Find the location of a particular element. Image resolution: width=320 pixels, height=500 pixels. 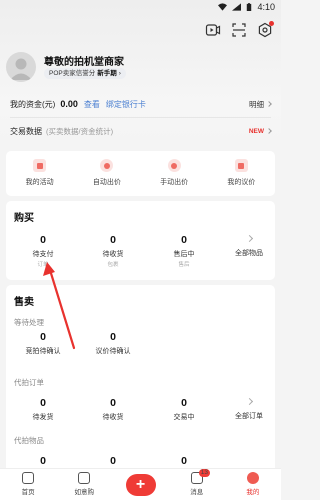

funds-view-link: 查看 is located at coordinates (92, 104).